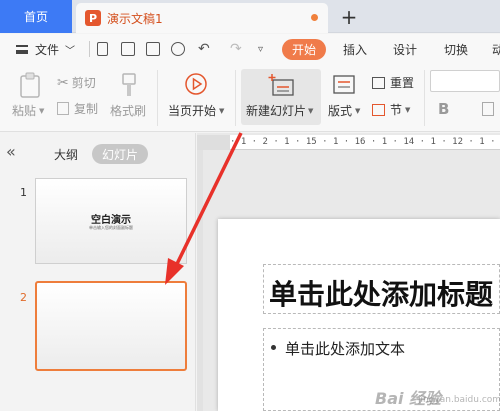 The height and width of the screenshot is (411, 500). I want to click on quick-access-more-icon: ▿, so click(260, 49).